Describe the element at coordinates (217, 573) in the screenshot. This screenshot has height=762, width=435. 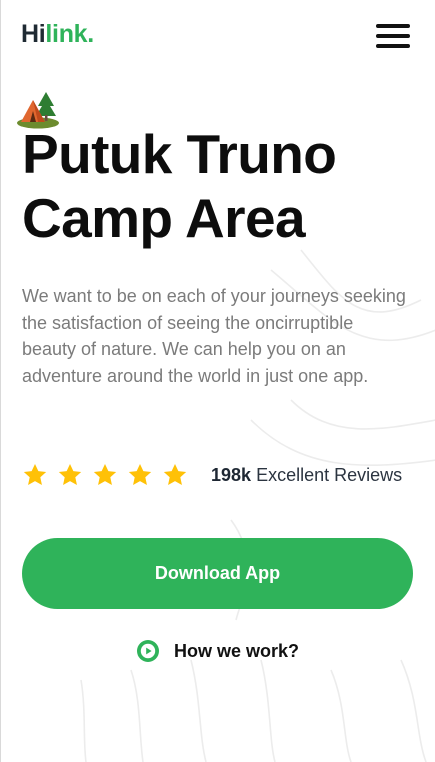
I see `download-app-button: Download App` at that location.